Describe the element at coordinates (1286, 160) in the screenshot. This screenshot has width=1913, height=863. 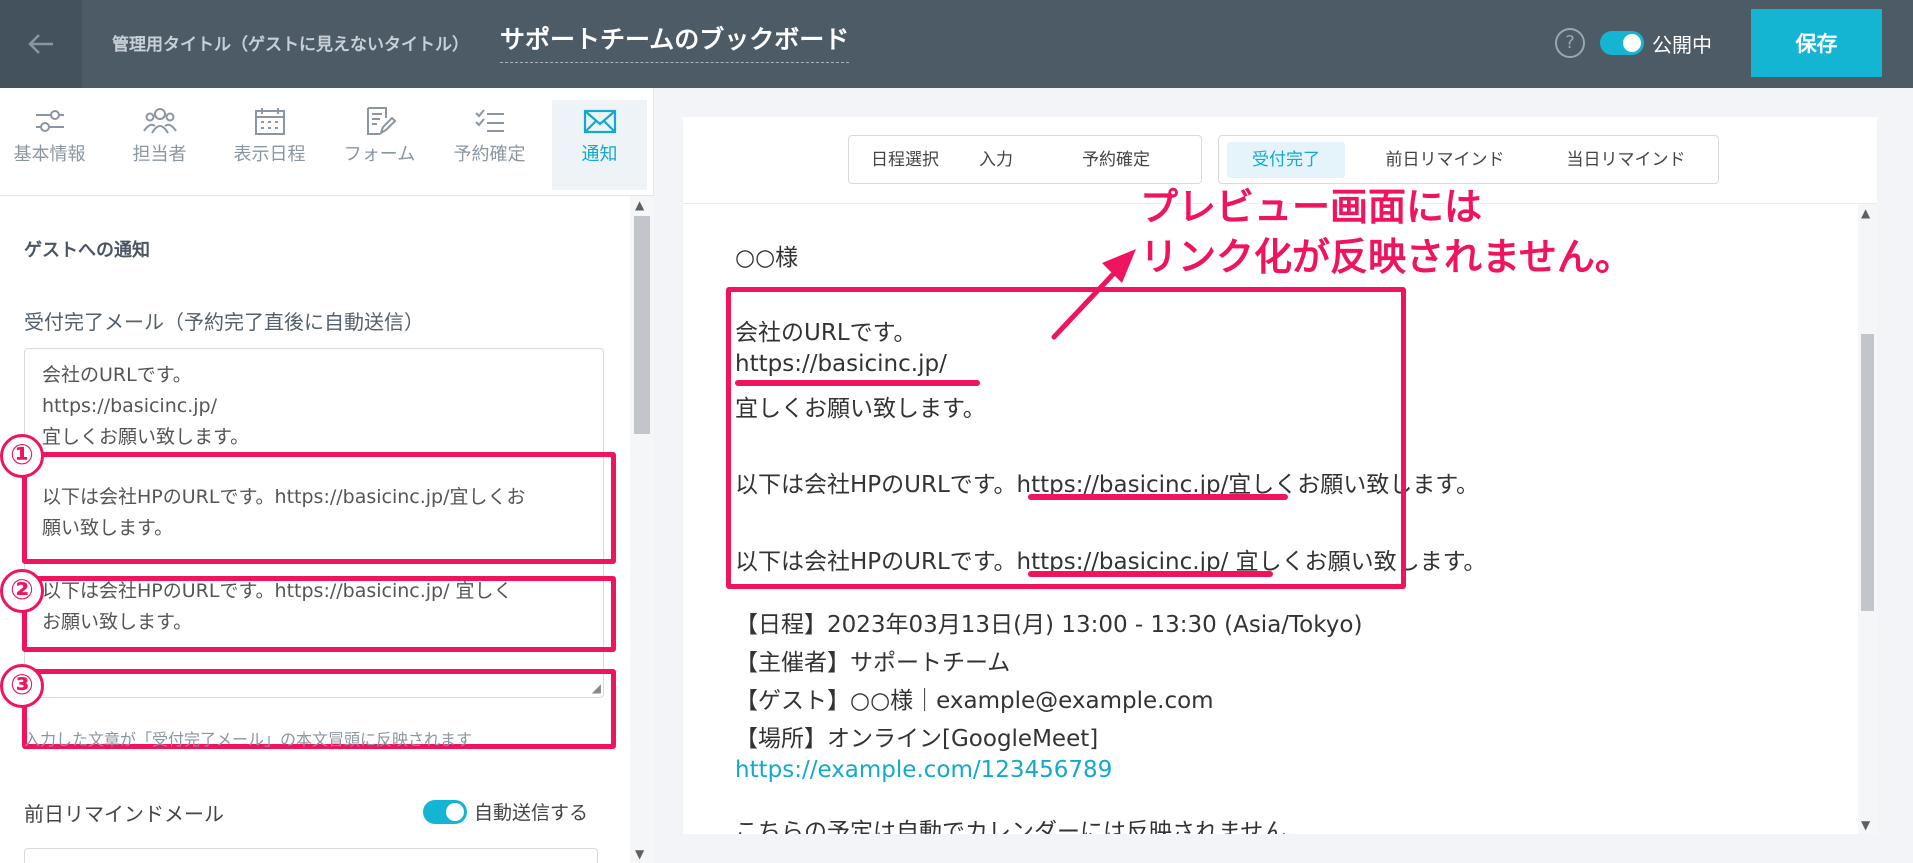
I see `preview-tab-received: 受付完了` at that location.